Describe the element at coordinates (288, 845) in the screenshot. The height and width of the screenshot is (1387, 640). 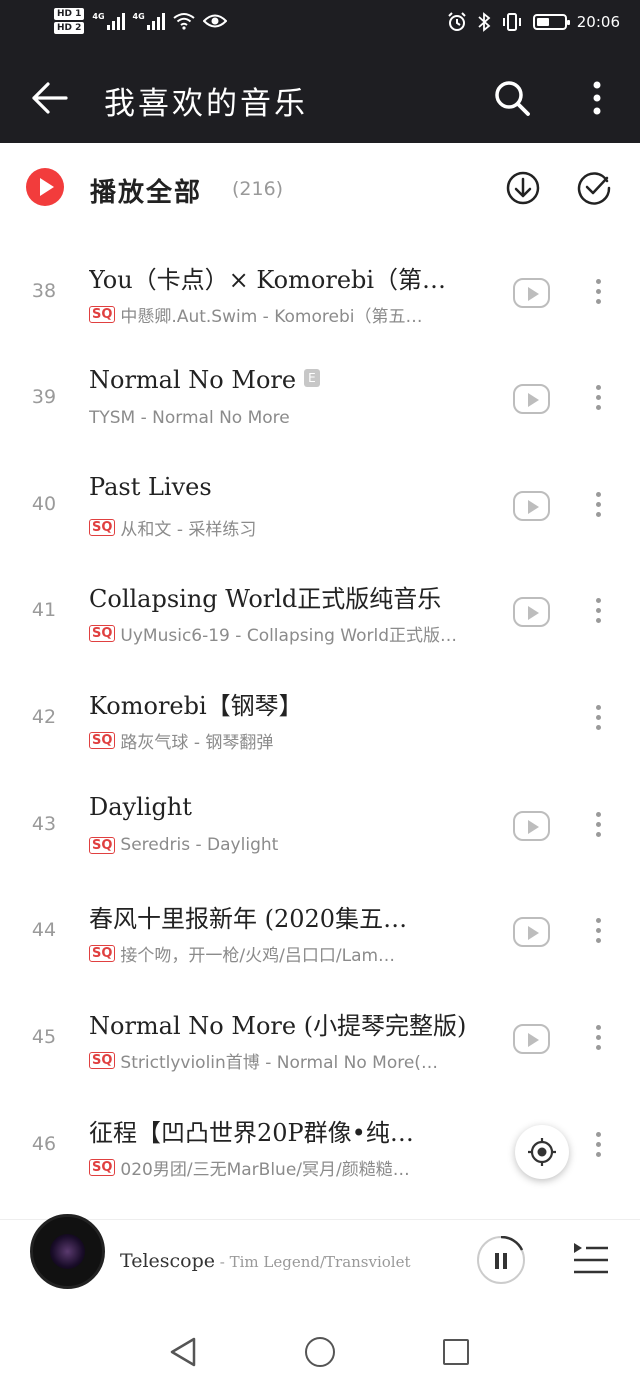
I see `song-subtitle: SQ Seredris - Daylight` at that location.